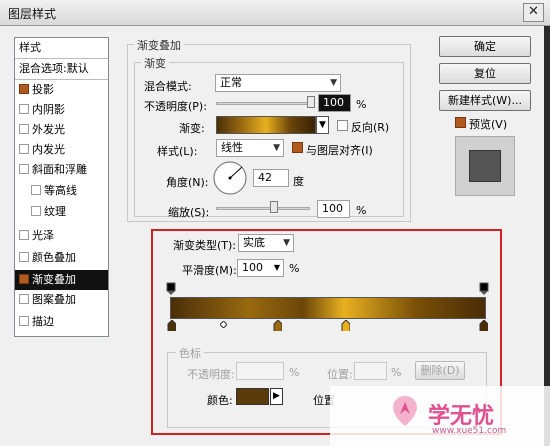 The width and height of the screenshot is (550, 446). What do you see at coordinates (171, 289) in the screenshot?
I see `opacity-stop-left` at bounding box center [171, 289].